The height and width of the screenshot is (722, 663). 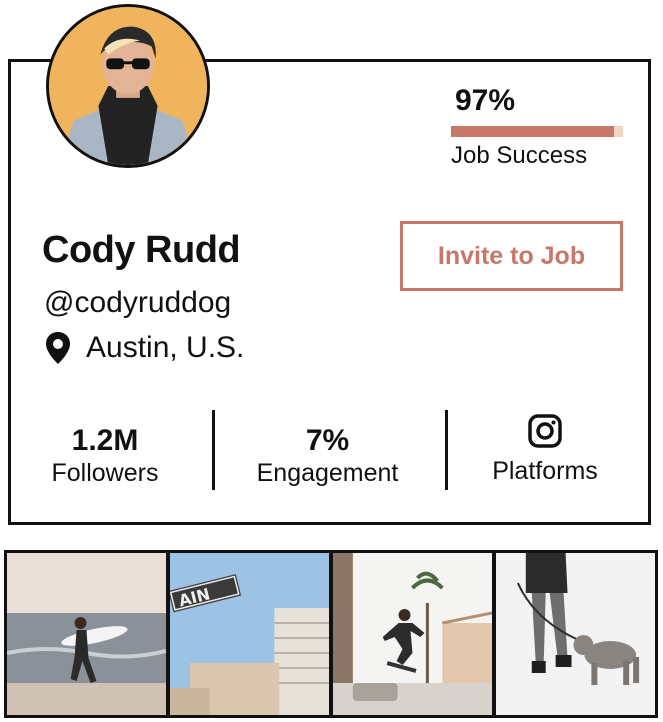 What do you see at coordinates (58, 348) in the screenshot?
I see `location-pin-icon` at bounding box center [58, 348].